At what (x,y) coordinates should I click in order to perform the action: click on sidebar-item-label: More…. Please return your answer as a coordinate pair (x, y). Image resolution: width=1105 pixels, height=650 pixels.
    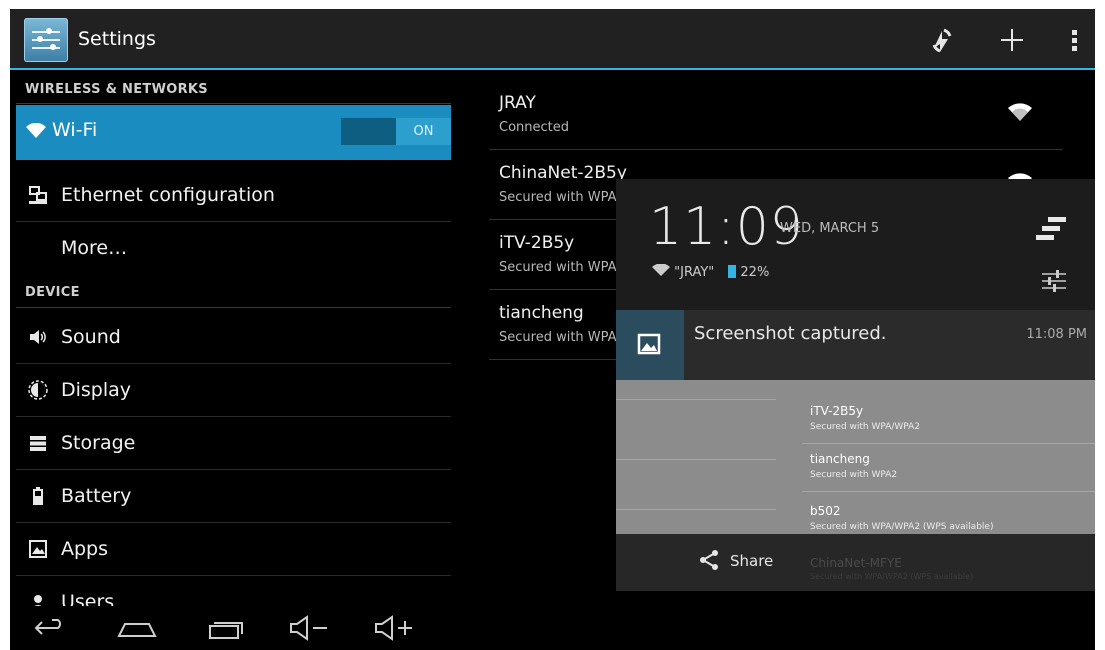
    Looking at the image, I should click on (94, 248).